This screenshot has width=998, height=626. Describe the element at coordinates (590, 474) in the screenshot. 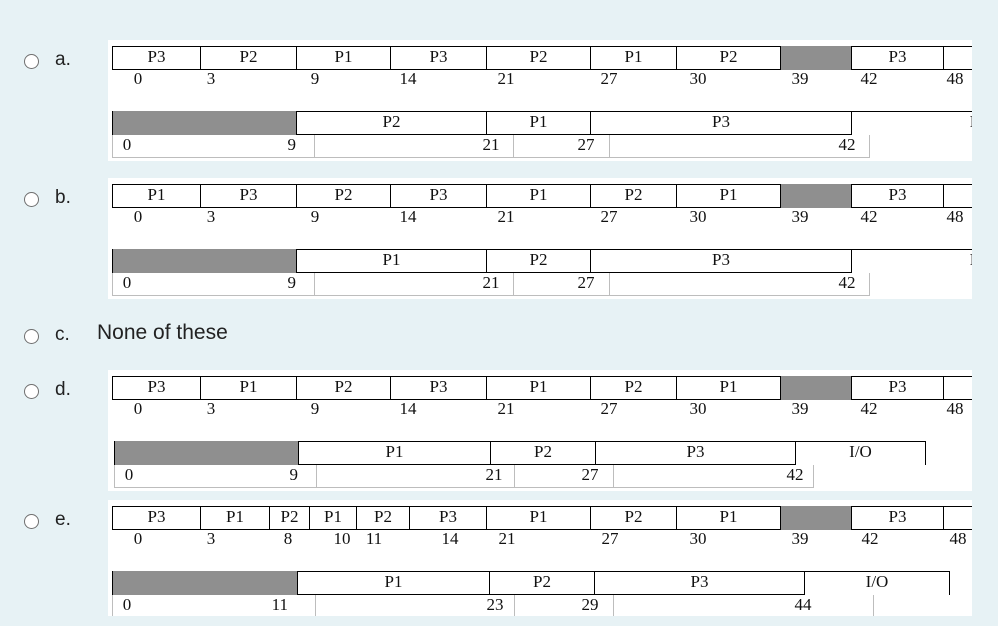

I see `io-time-tick: 27` at that location.